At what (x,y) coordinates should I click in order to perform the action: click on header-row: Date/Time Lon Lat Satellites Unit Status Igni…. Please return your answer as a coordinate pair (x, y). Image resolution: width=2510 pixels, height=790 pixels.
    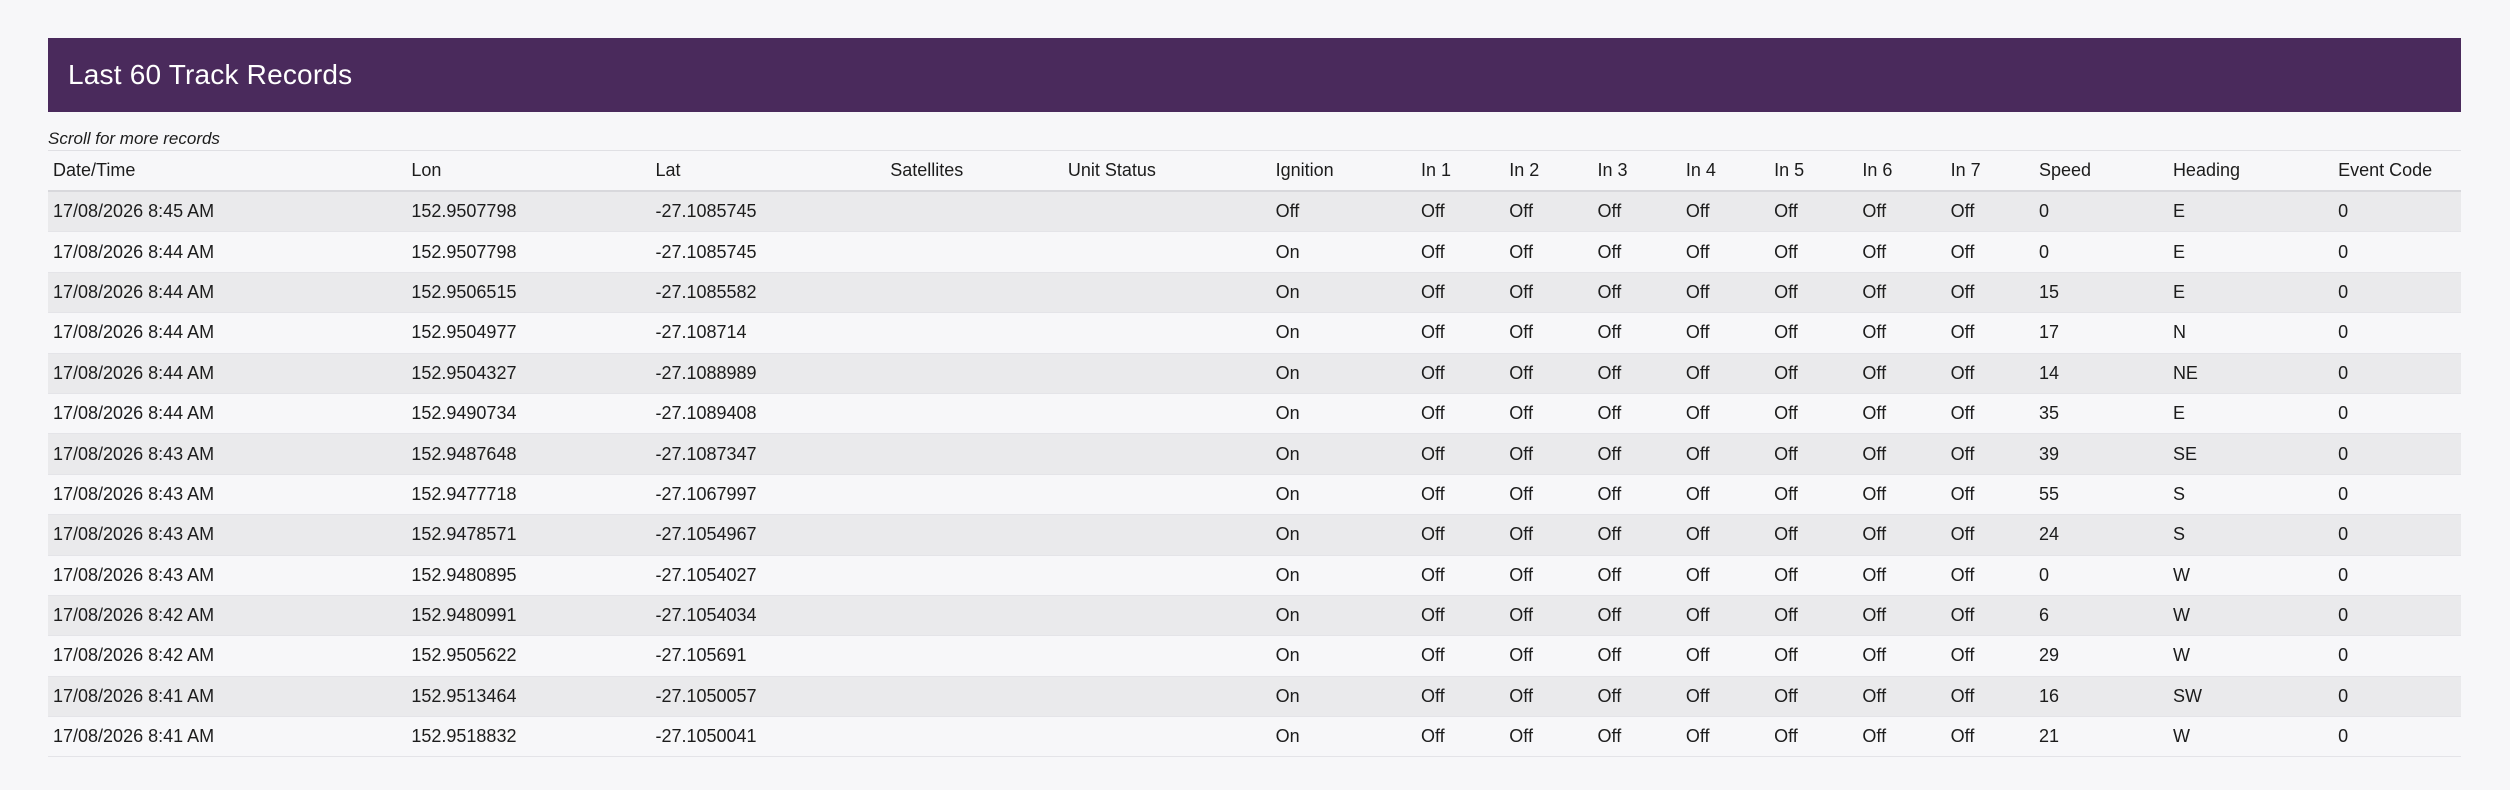
    Looking at the image, I should click on (1254, 170).